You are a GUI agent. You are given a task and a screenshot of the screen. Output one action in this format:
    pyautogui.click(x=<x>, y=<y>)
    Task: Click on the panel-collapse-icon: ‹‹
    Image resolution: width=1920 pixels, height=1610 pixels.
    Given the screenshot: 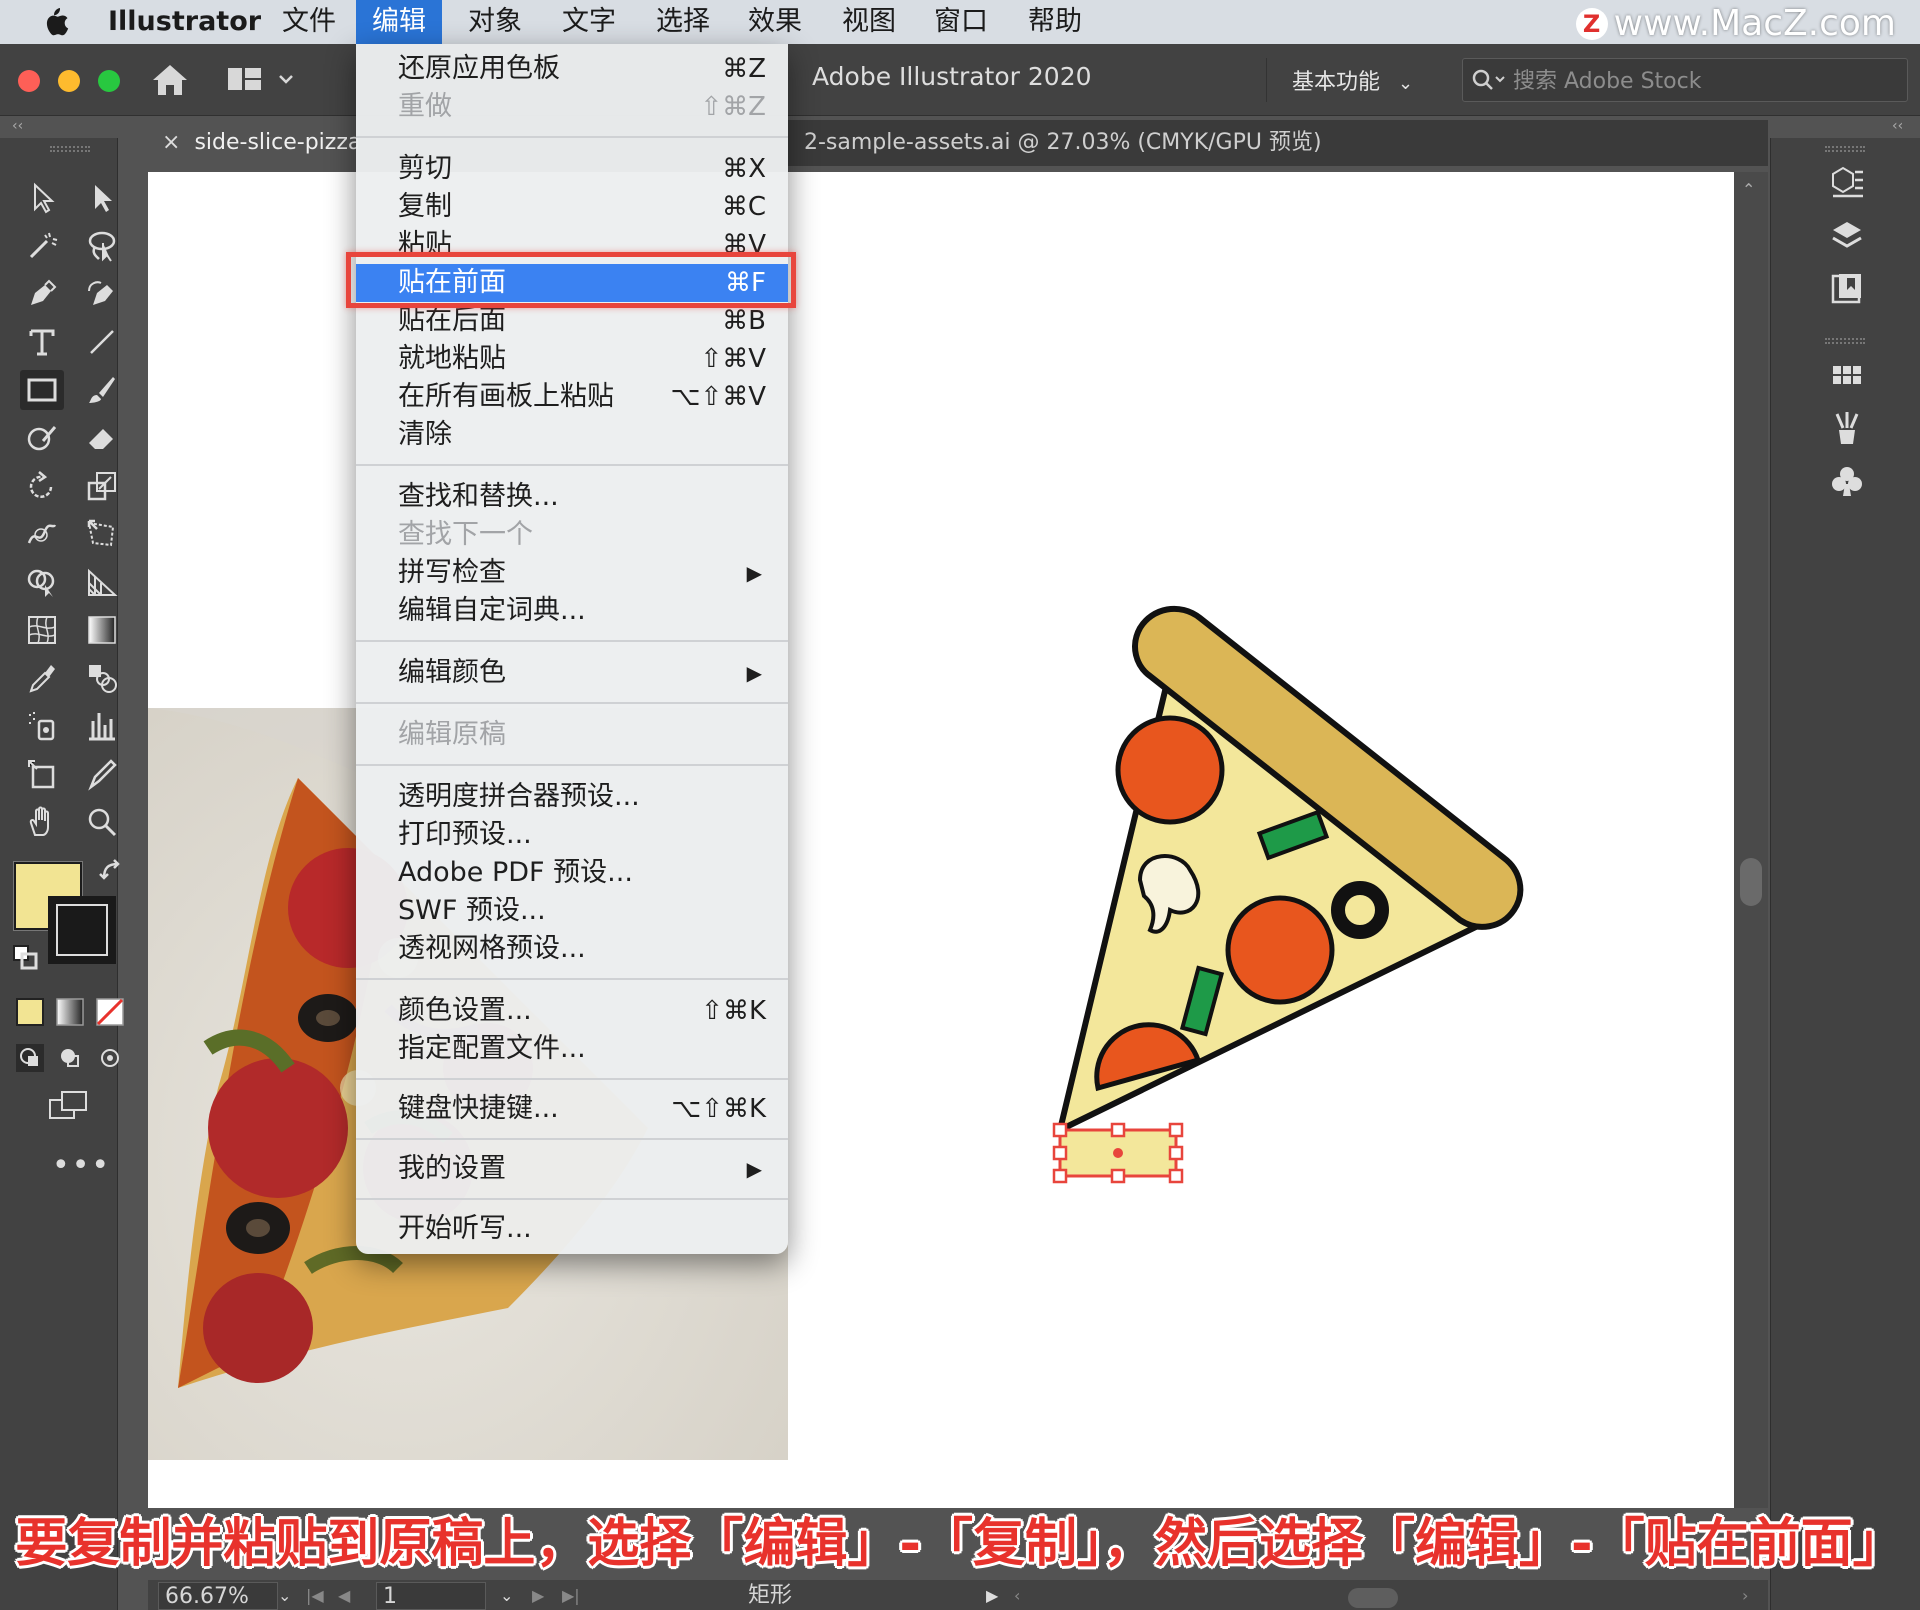 What is the action you would take?
    pyautogui.click(x=1897, y=126)
    